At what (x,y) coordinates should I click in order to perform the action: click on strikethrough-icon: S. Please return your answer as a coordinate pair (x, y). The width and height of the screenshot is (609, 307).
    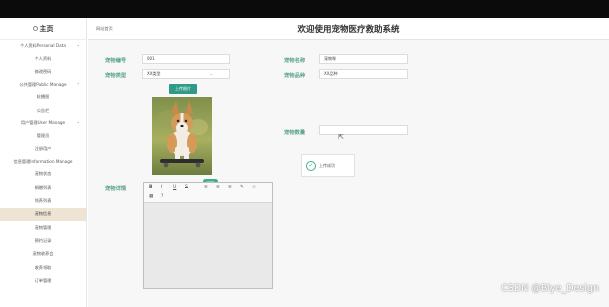
    Looking at the image, I should click on (186, 187).